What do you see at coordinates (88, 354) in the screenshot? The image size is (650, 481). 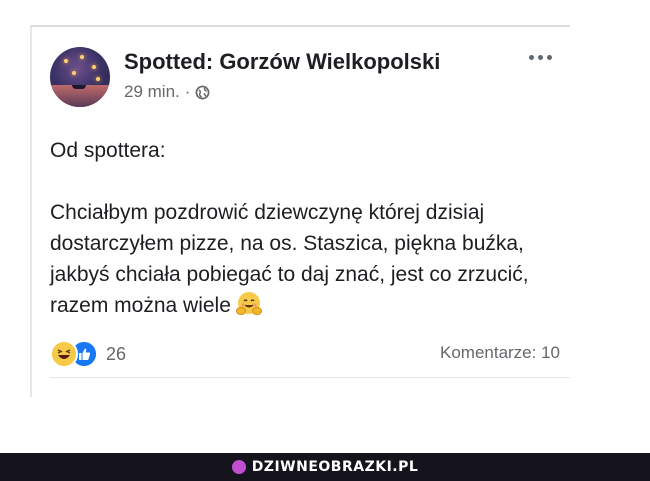 I see `reactions-summary: 26` at bounding box center [88, 354].